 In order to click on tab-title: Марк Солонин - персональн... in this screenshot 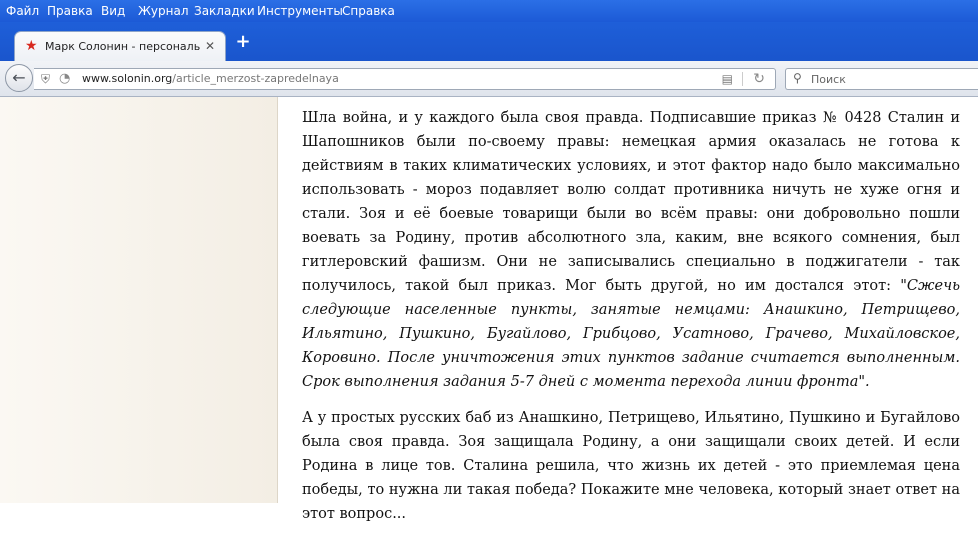, I will do `click(123, 46)`.